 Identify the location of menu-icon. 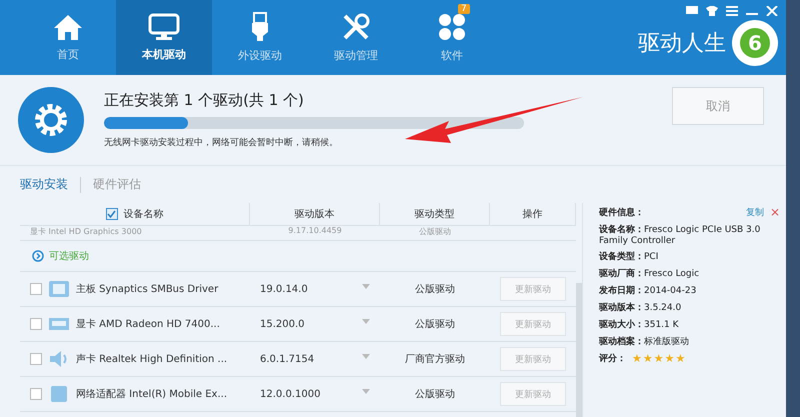
(732, 11).